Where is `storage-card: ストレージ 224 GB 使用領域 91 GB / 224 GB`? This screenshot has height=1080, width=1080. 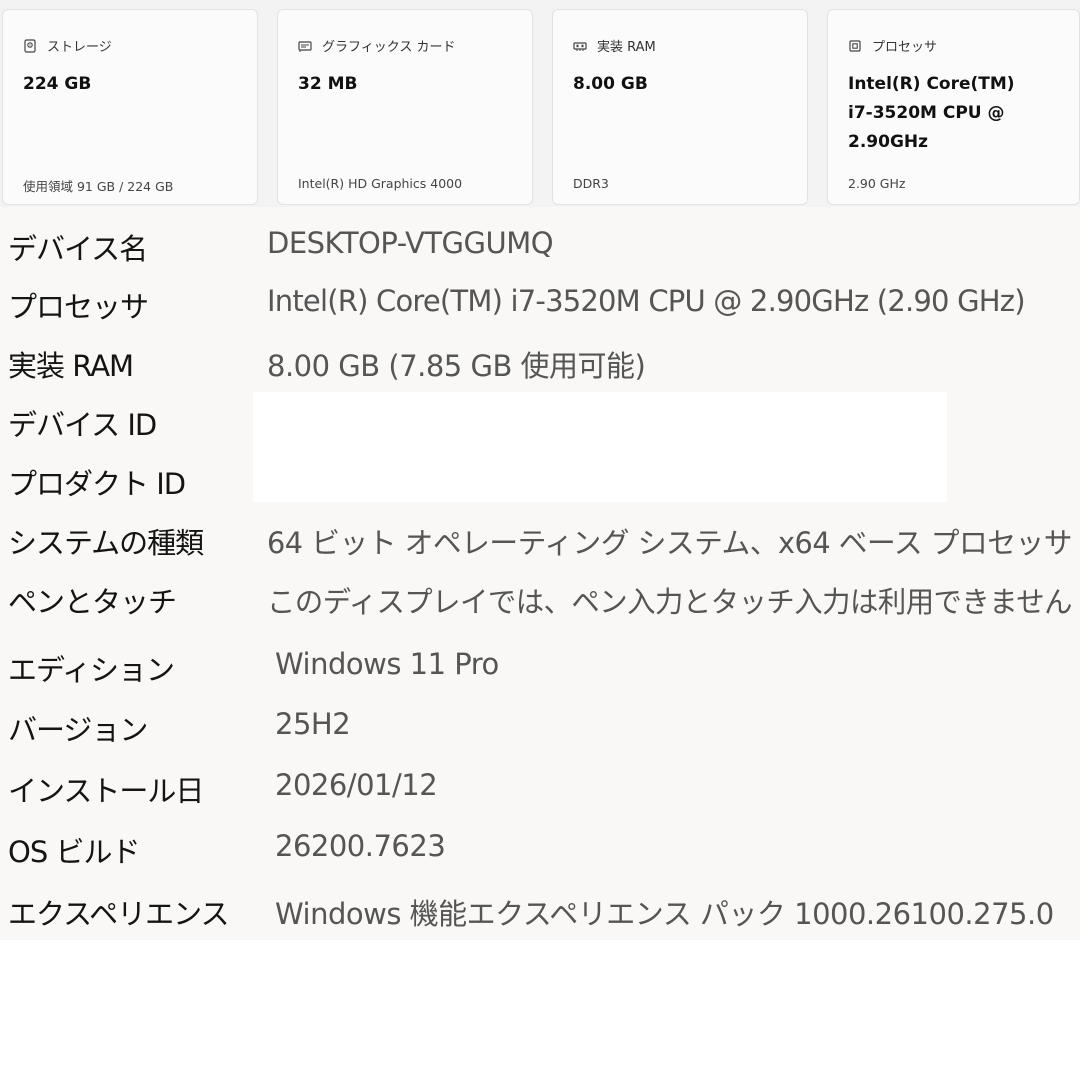 storage-card: ストレージ 224 GB 使用領域 91 GB / 224 GB is located at coordinates (130, 107).